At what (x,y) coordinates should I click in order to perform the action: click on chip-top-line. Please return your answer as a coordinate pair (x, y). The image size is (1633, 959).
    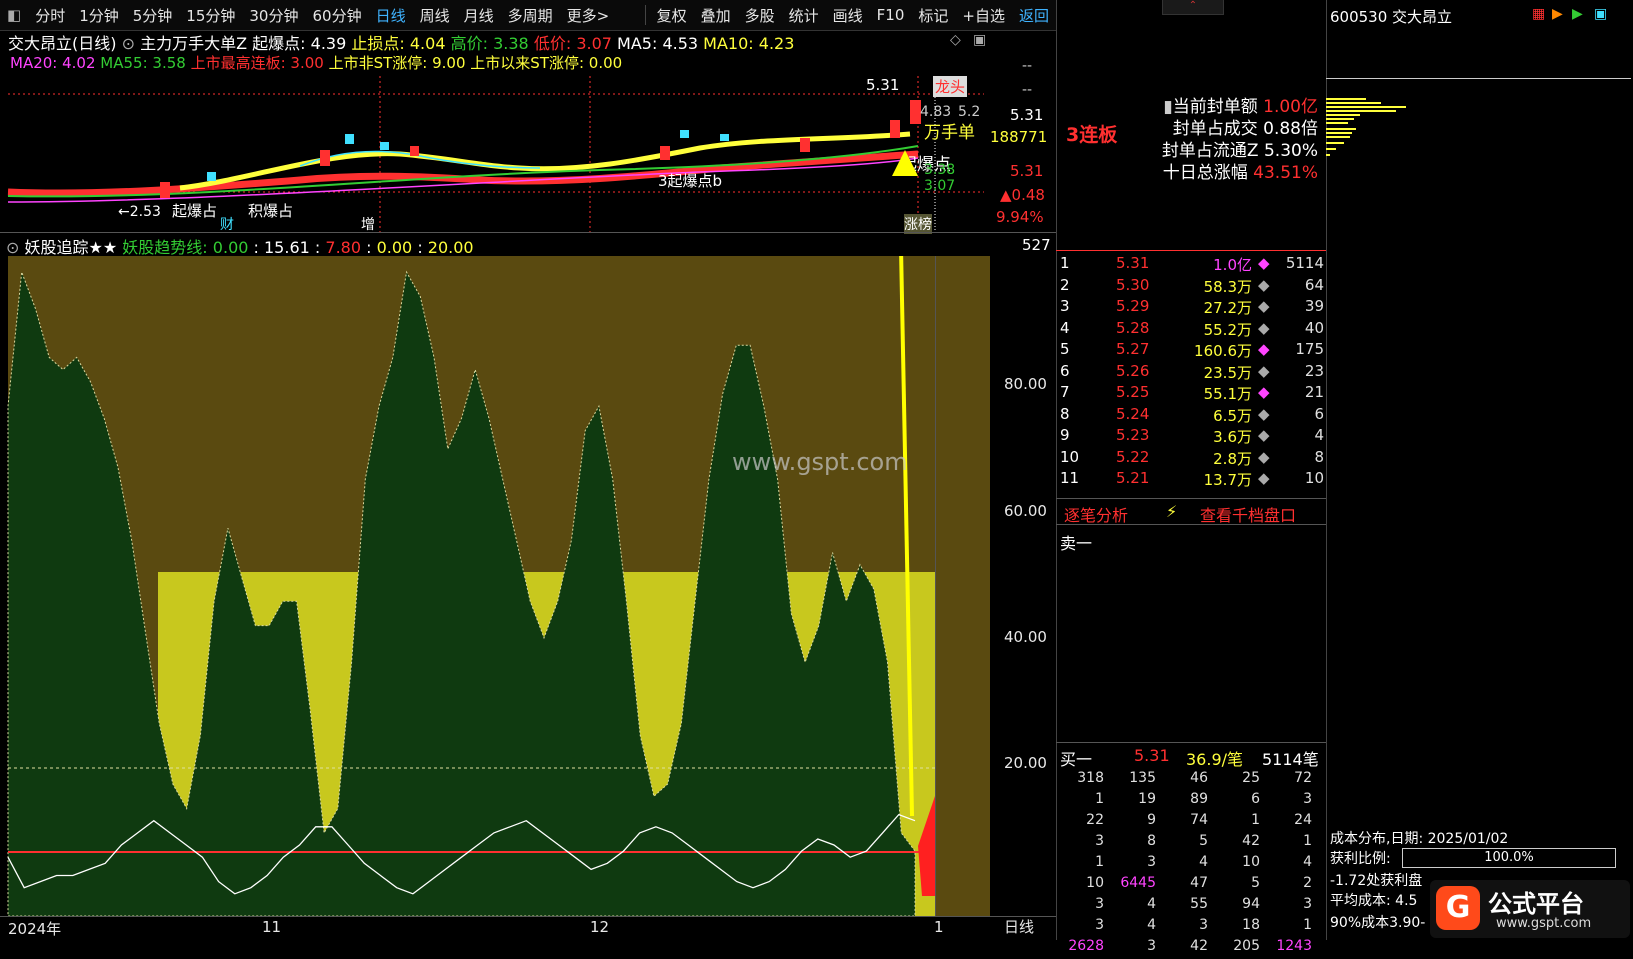
    Looking at the image, I should click on (1478, 78).